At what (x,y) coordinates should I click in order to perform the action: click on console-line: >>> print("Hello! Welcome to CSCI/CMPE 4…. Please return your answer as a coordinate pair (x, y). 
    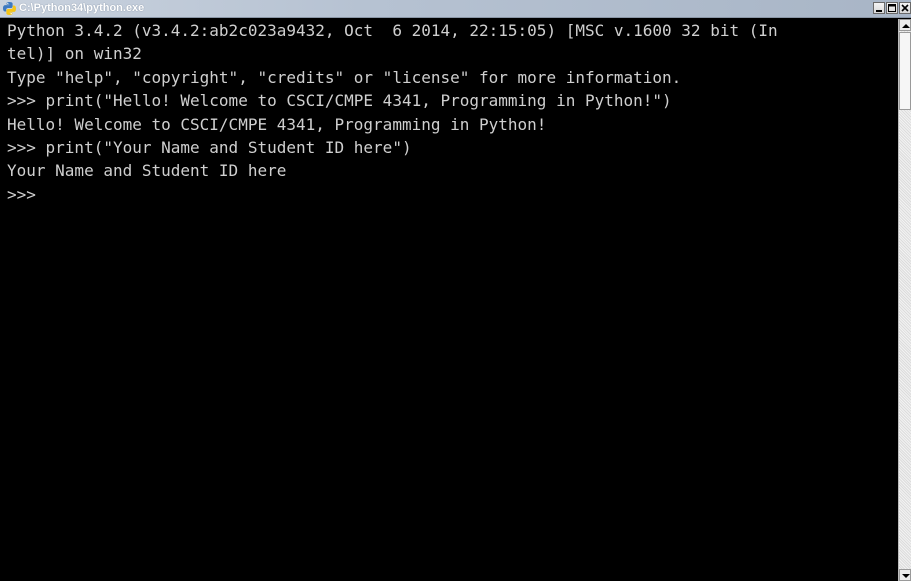
    Looking at the image, I should click on (339, 101).